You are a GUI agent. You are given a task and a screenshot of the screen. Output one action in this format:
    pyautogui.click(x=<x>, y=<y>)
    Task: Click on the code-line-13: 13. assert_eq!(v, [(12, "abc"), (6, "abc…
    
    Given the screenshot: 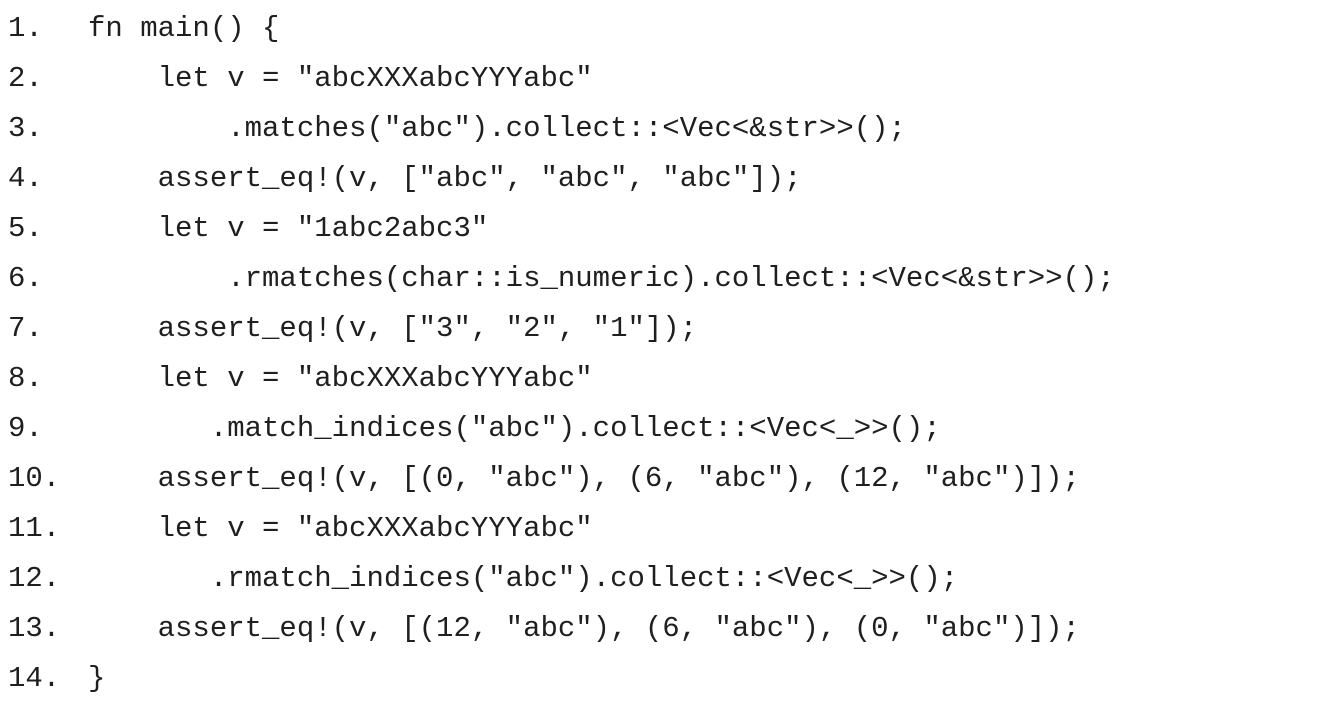 What is the action you would take?
    pyautogui.click(x=668, y=629)
    